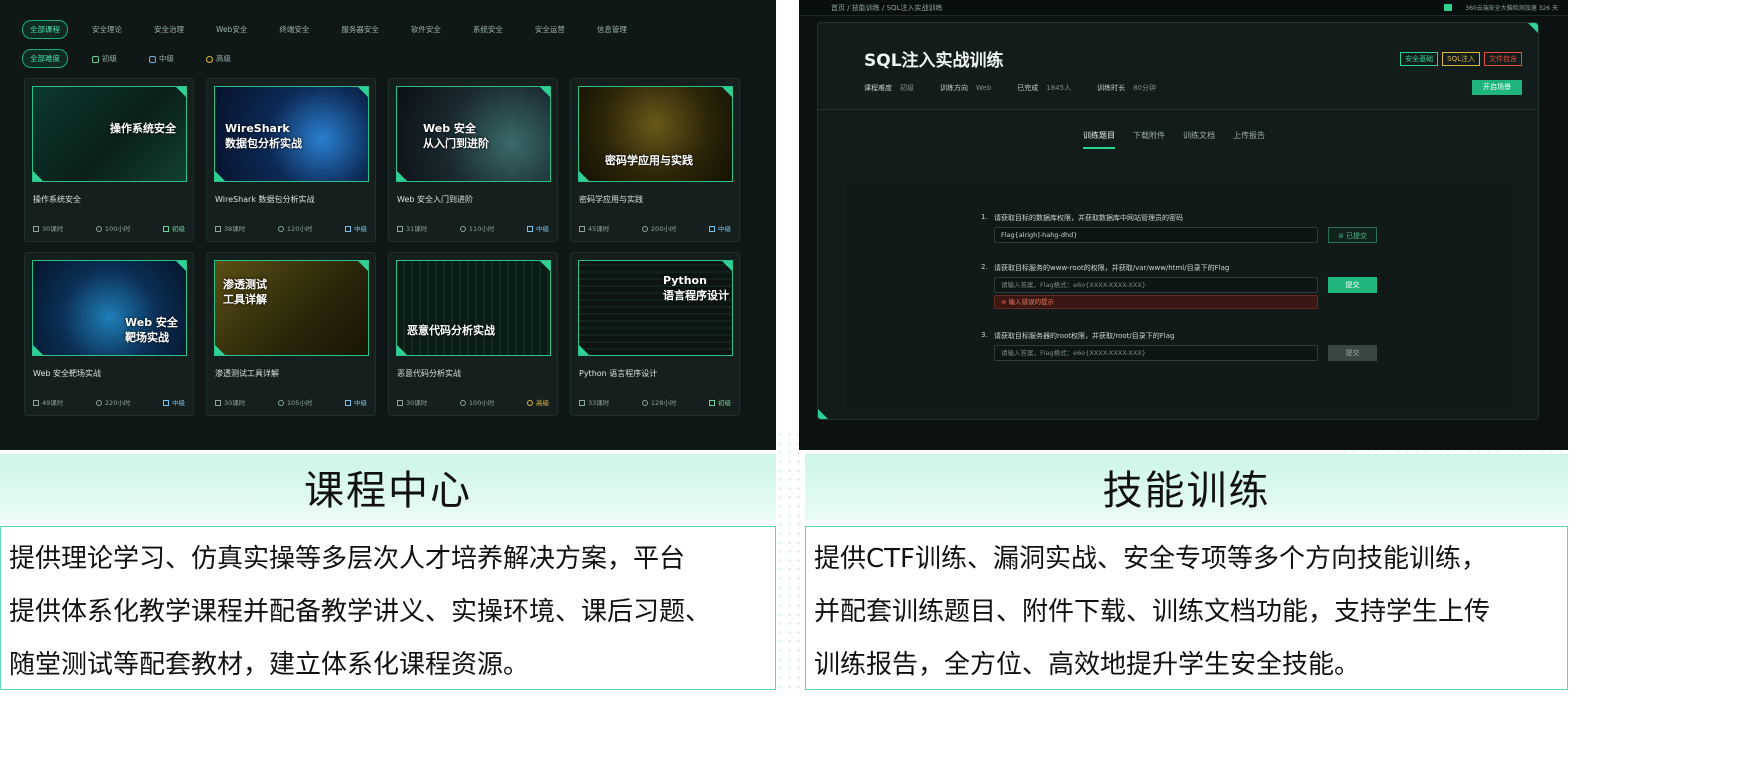 This screenshot has height=765, width=1738. I want to click on level-badge: 初级, so click(173, 228).